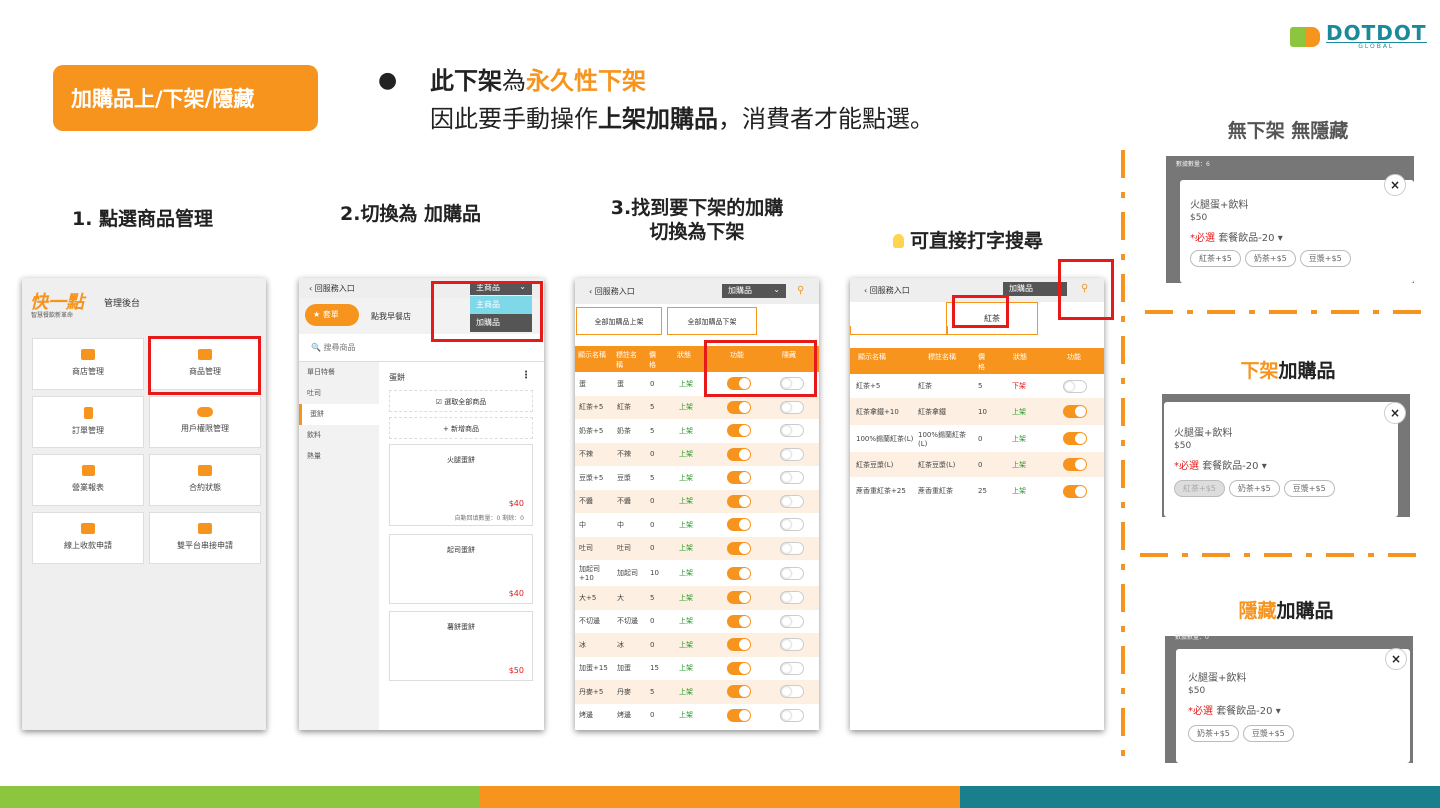 This screenshot has width=1440, height=808. What do you see at coordinates (88, 413) in the screenshot?
I see `clipboard-icon` at bounding box center [88, 413].